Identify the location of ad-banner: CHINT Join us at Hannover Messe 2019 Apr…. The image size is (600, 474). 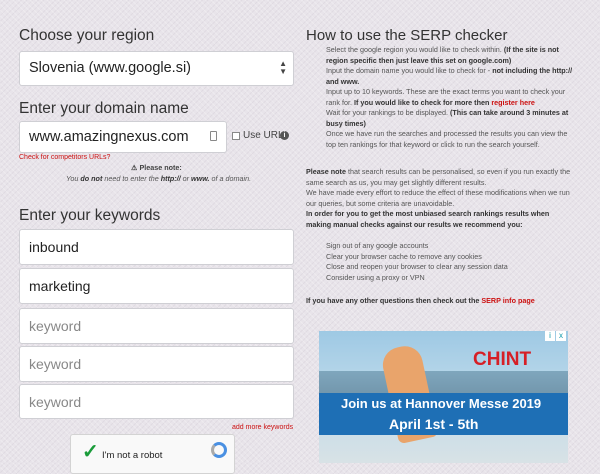
(443, 397).